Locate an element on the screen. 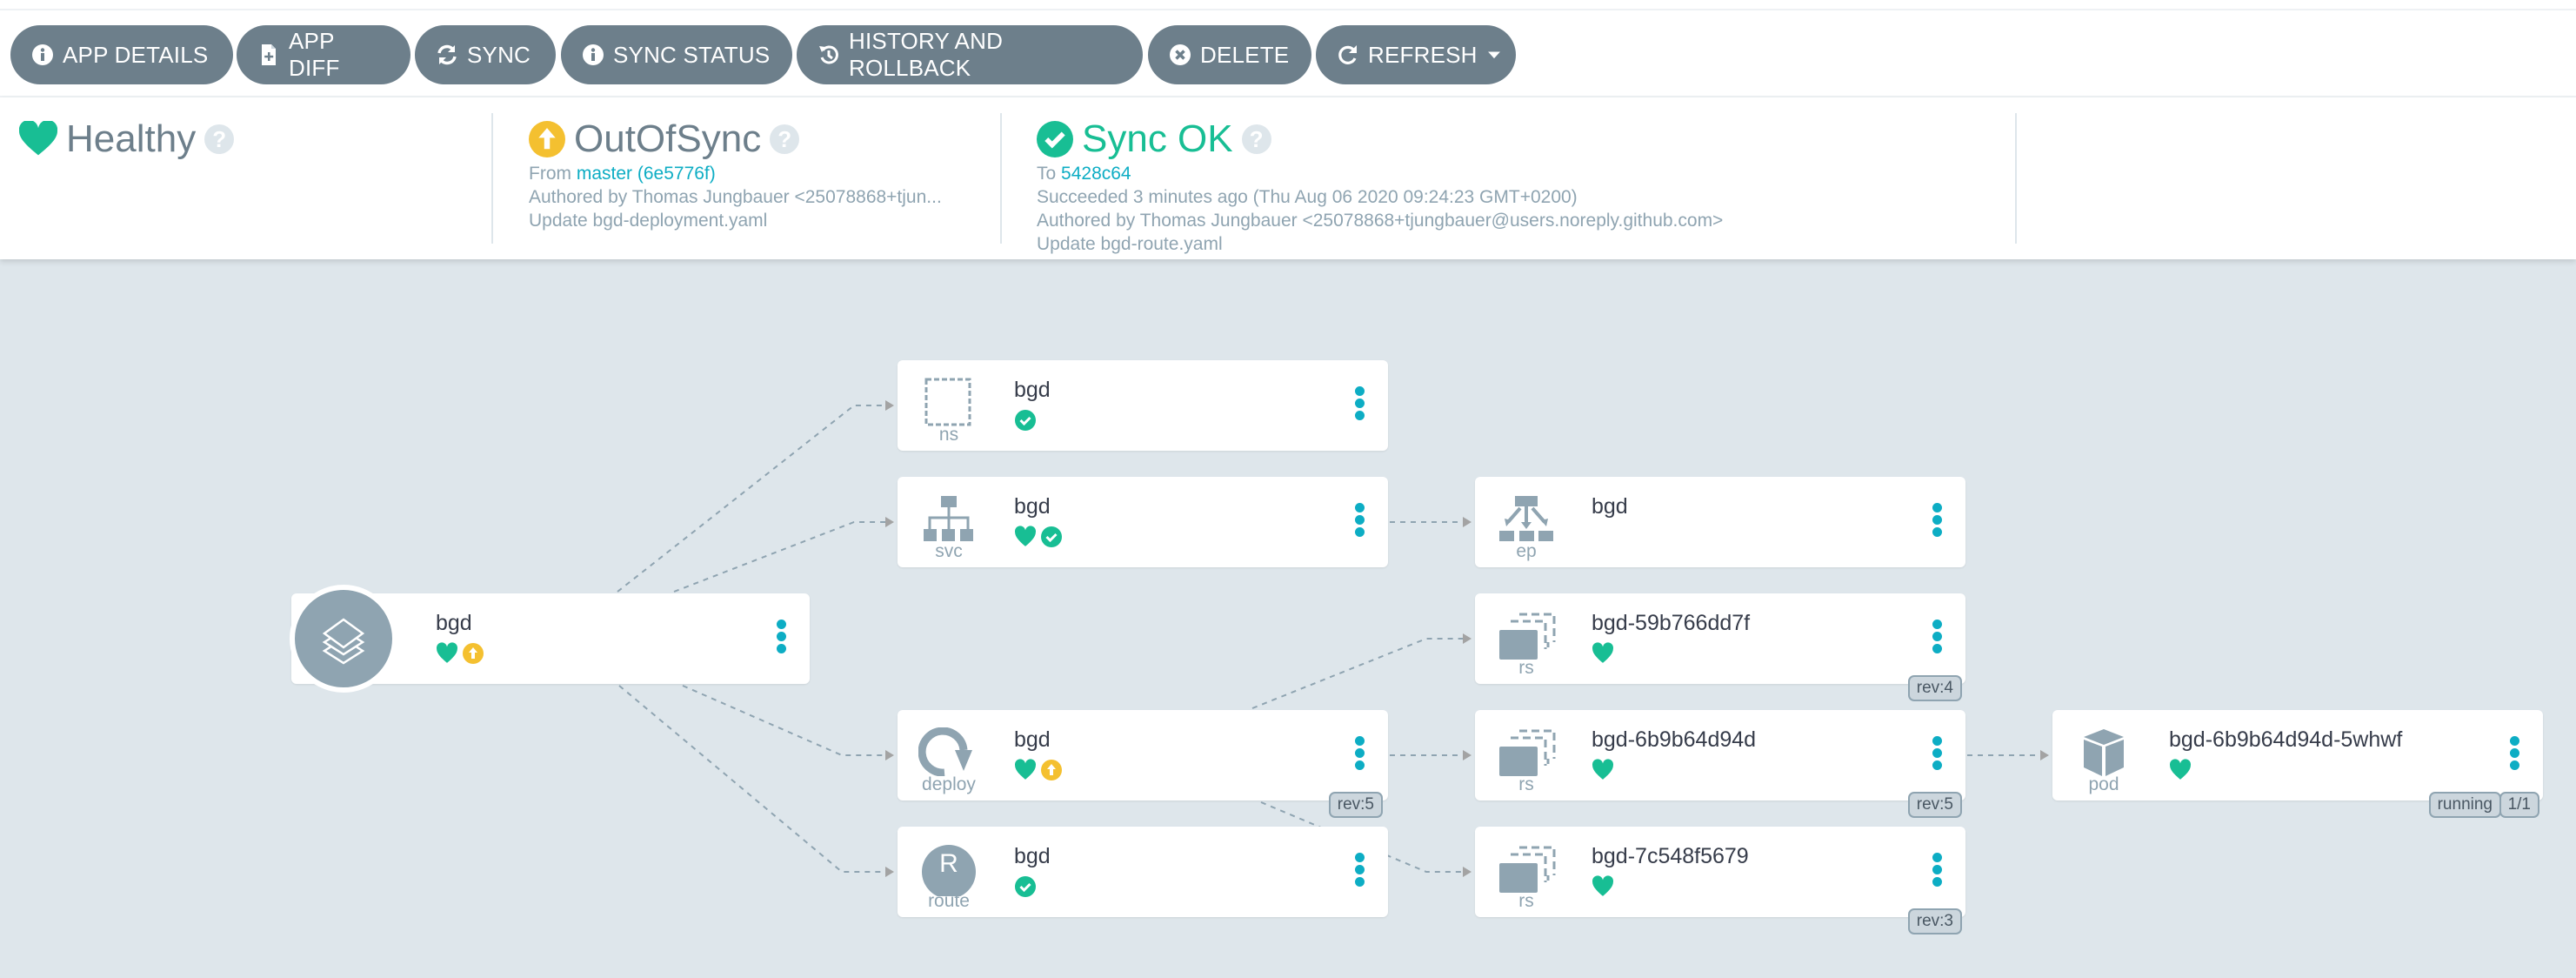 This screenshot has width=2576, height=978. resource-node-ep: ep bgd is located at coordinates (1720, 522).